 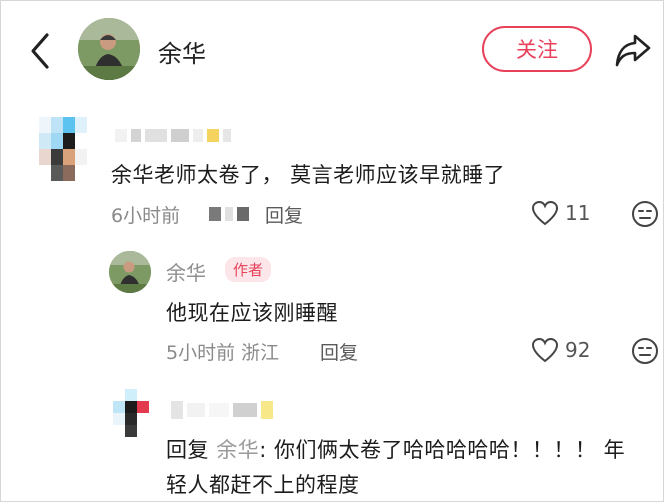 I want to click on like-button: 11, so click(x=560, y=213).